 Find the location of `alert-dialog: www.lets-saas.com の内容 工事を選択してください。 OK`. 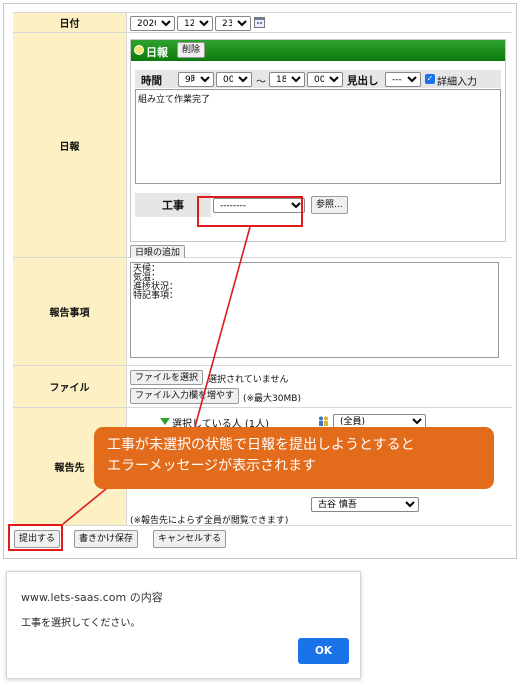

alert-dialog: www.lets-saas.com の内容 工事を選択してください。 OK is located at coordinates (183, 625).